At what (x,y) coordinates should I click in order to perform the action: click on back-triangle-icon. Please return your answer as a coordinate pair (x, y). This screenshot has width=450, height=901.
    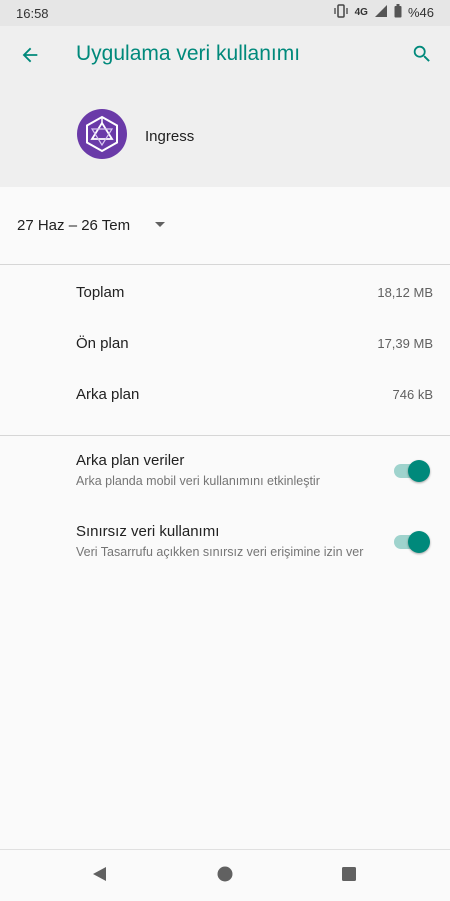
    Looking at the image, I should click on (99, 876).